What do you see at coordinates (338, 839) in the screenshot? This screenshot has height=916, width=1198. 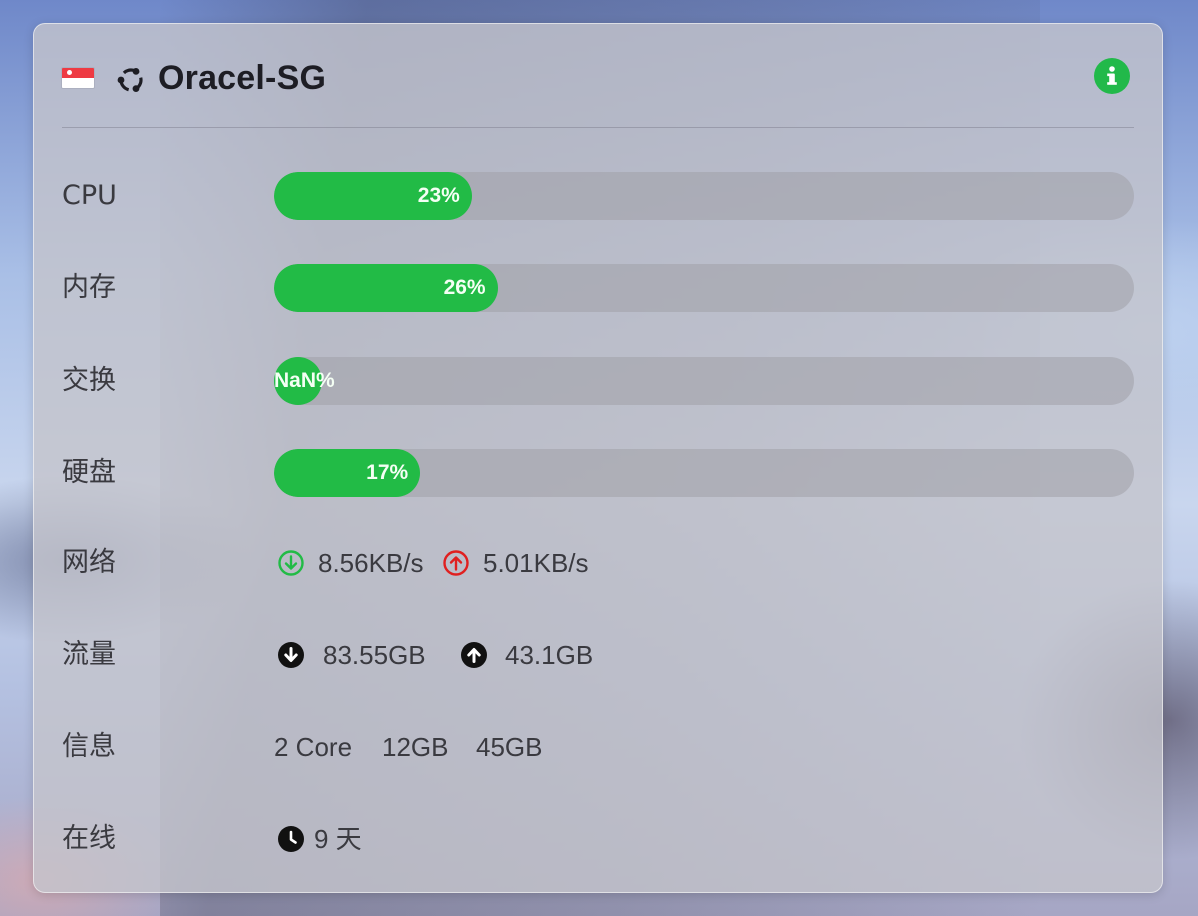 I see `uptime-text: 9 天` at bounding box center [338, 839].